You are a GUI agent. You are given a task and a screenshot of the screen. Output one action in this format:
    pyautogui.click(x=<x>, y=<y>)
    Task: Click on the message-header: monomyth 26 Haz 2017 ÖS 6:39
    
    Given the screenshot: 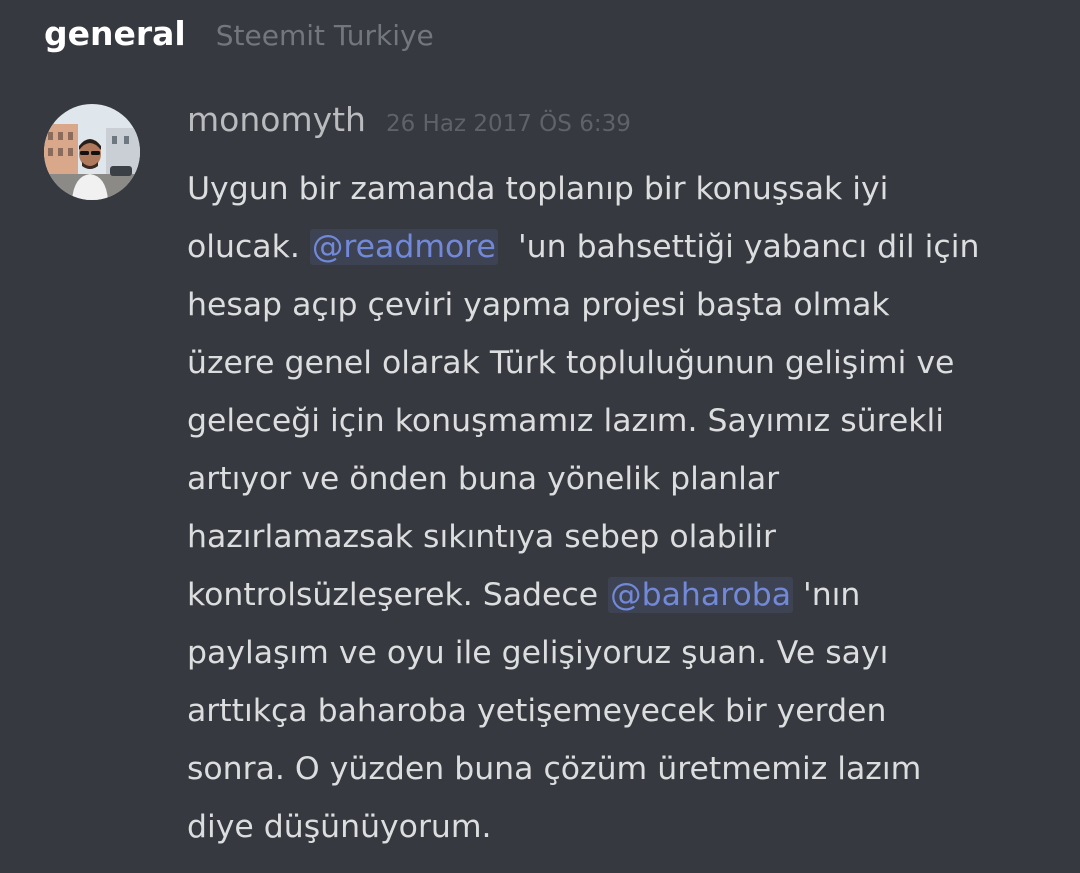 What is the action you would take?
    pyautogui.click(x=409, y=119)
    